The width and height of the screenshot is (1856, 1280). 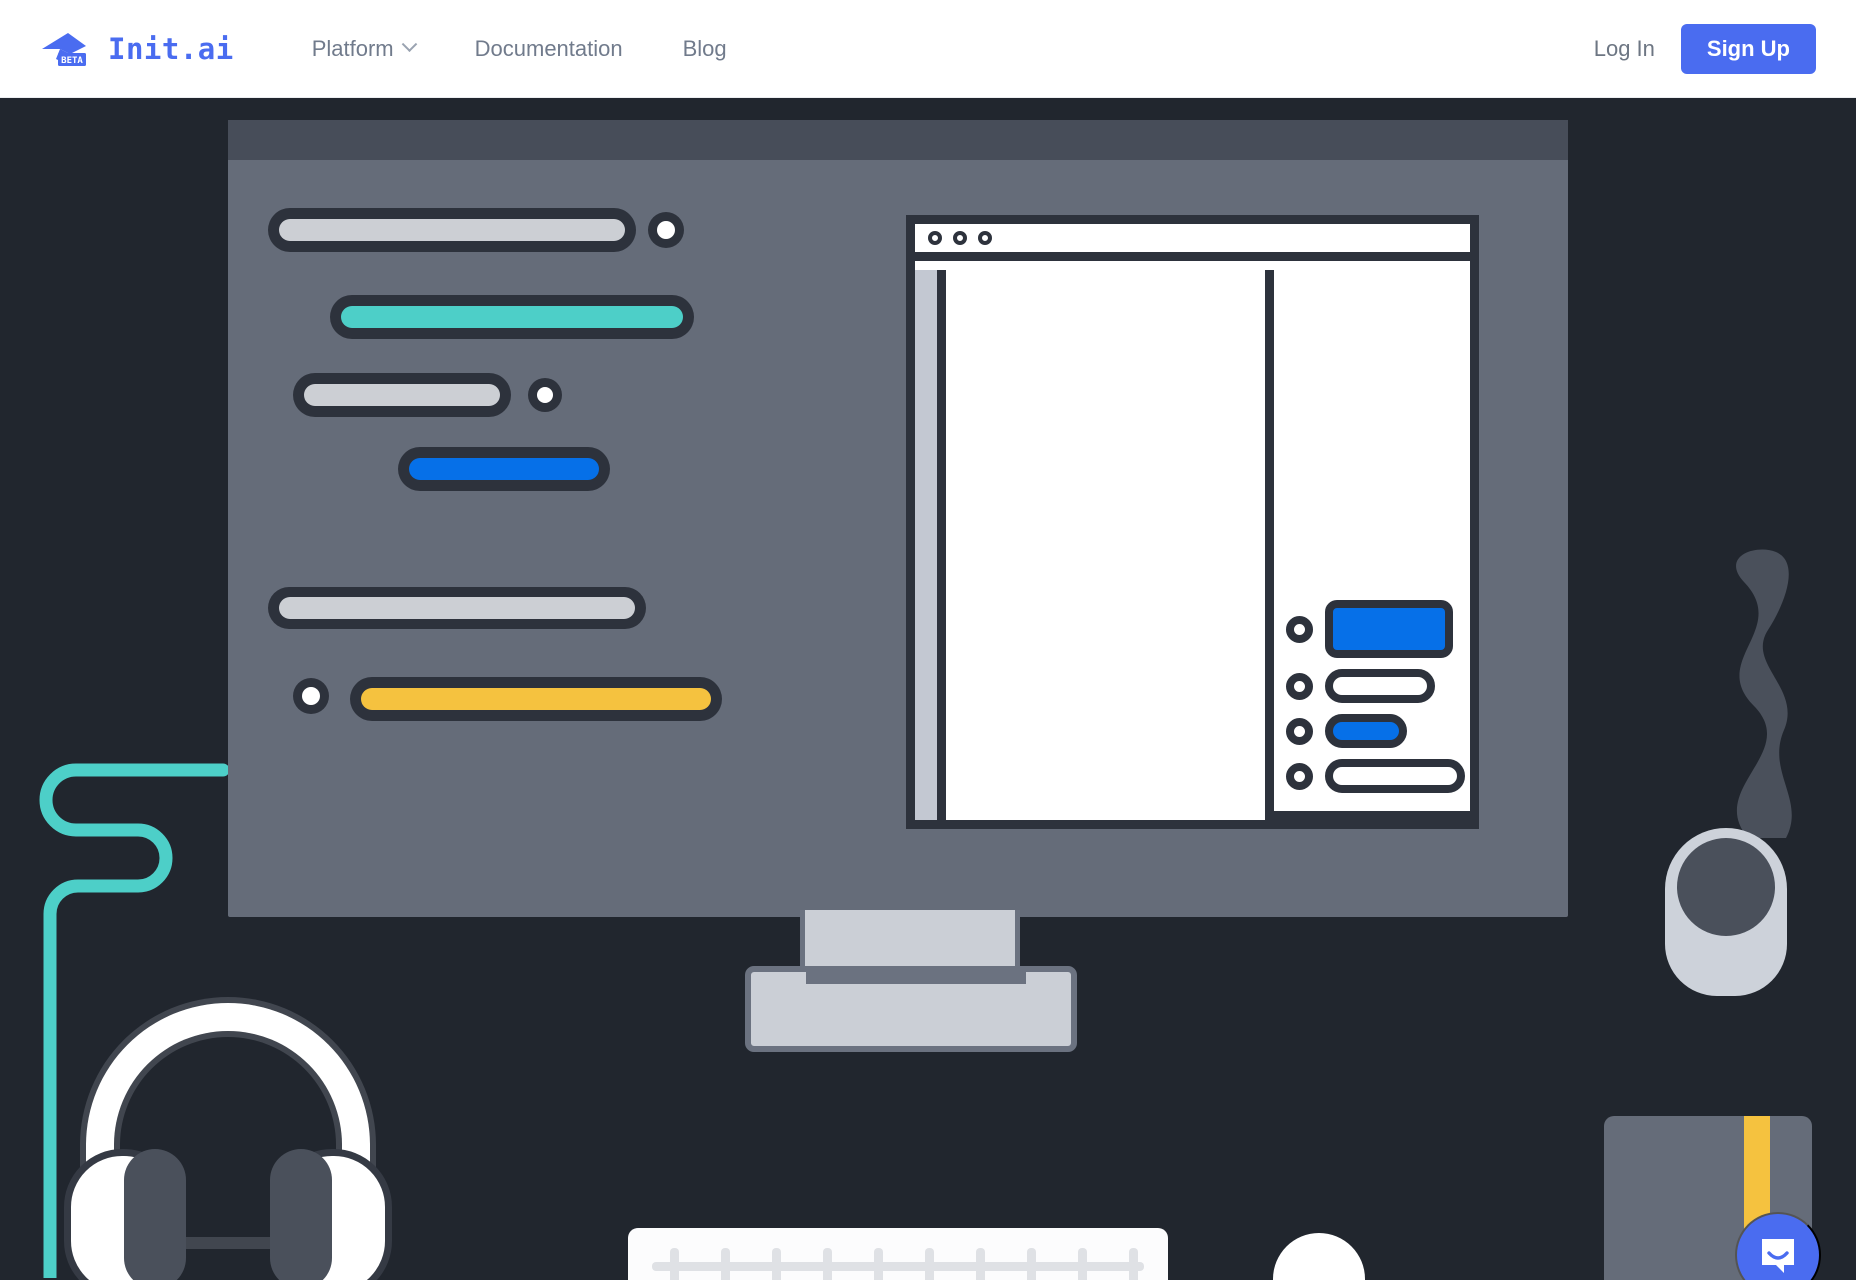 What do you see at coordinates (1624, 49) in the screenshot?
I see `login-link: Log In` at bounding box center [1624, 49].